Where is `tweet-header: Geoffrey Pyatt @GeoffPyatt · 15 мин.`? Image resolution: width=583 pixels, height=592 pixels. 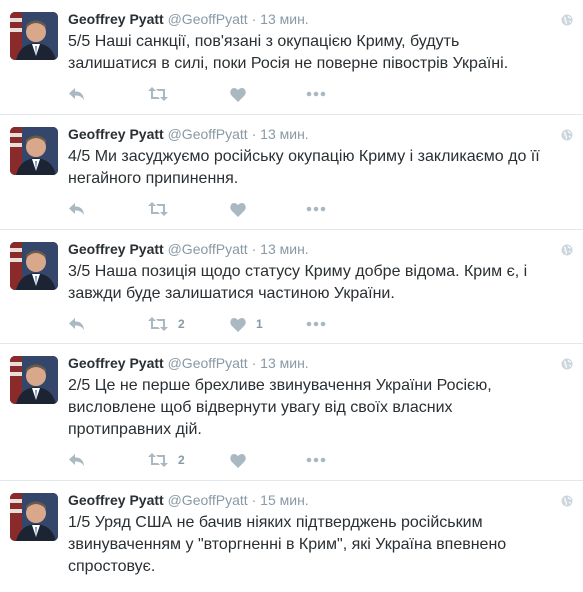 tweet-header: Geoffrey Pyatt @GeoffPyatt · 15 мин. is located at coordinates (319, 500).